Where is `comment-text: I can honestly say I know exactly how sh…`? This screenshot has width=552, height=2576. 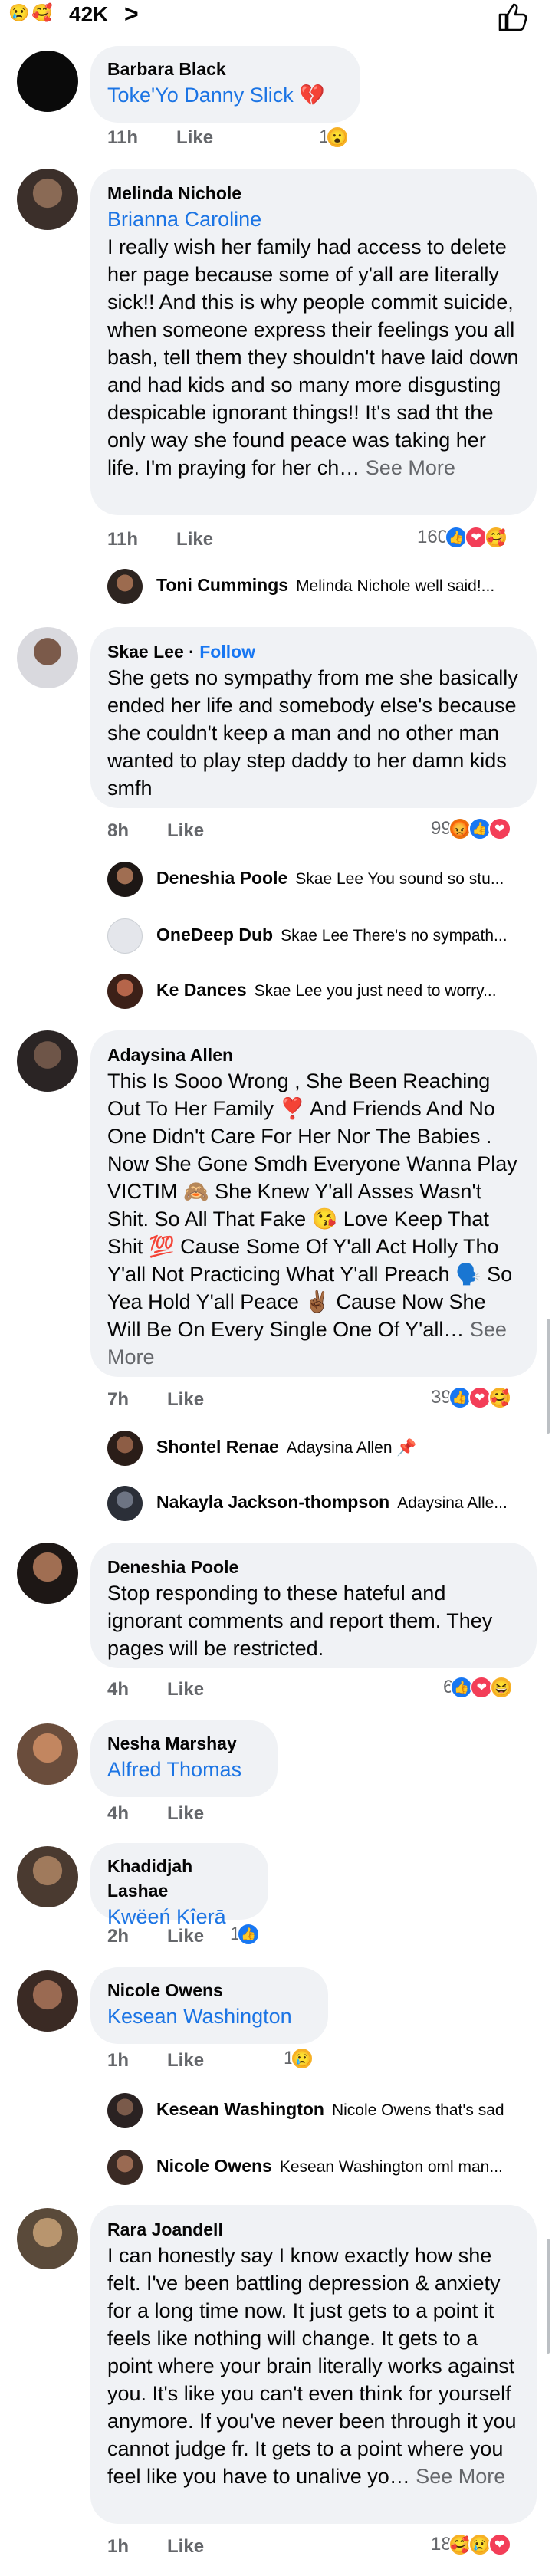 comment-text: I can honestly say I know exactly how sh… is located at coordinates (312, 2366).